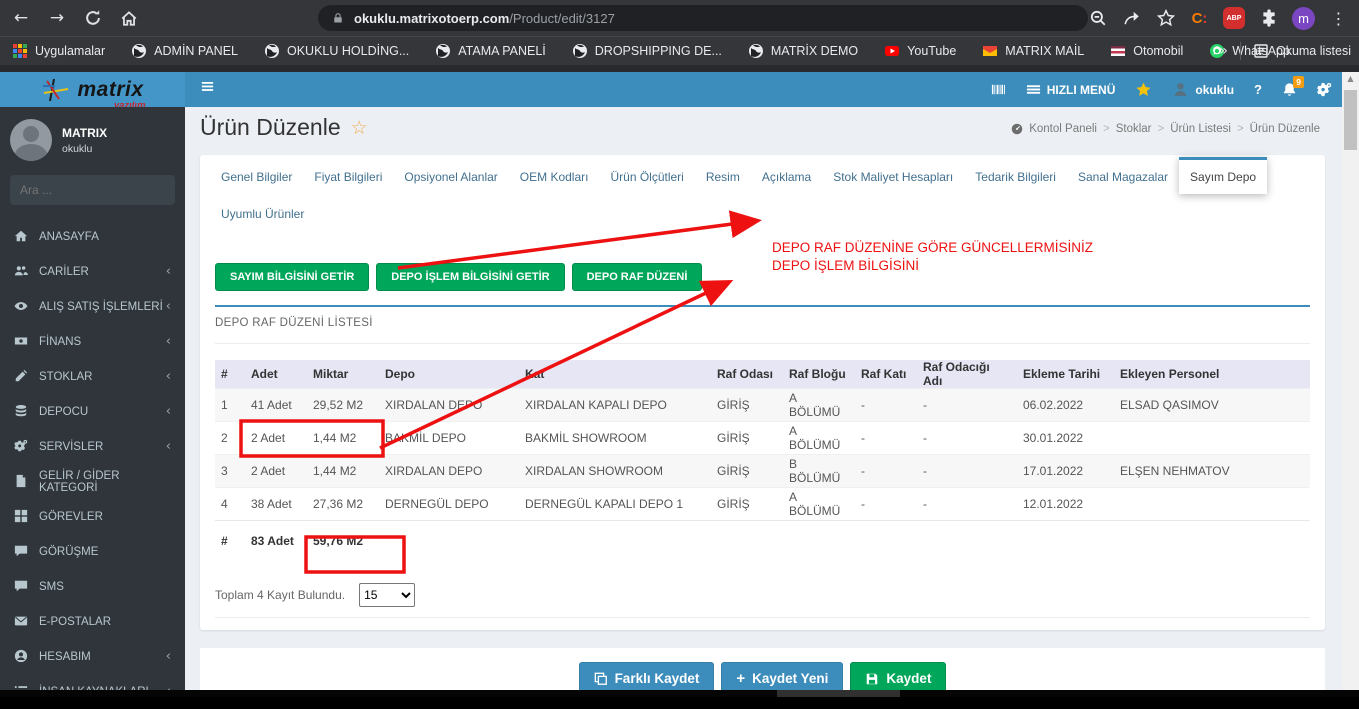 The height and width of the screenshot is (709, 1359). I want to click on depo-iislem-biilgiisiinii-getiir-button: DEPO İŞLEM BİLGİSİNİ GETİR, so click(470, 277).